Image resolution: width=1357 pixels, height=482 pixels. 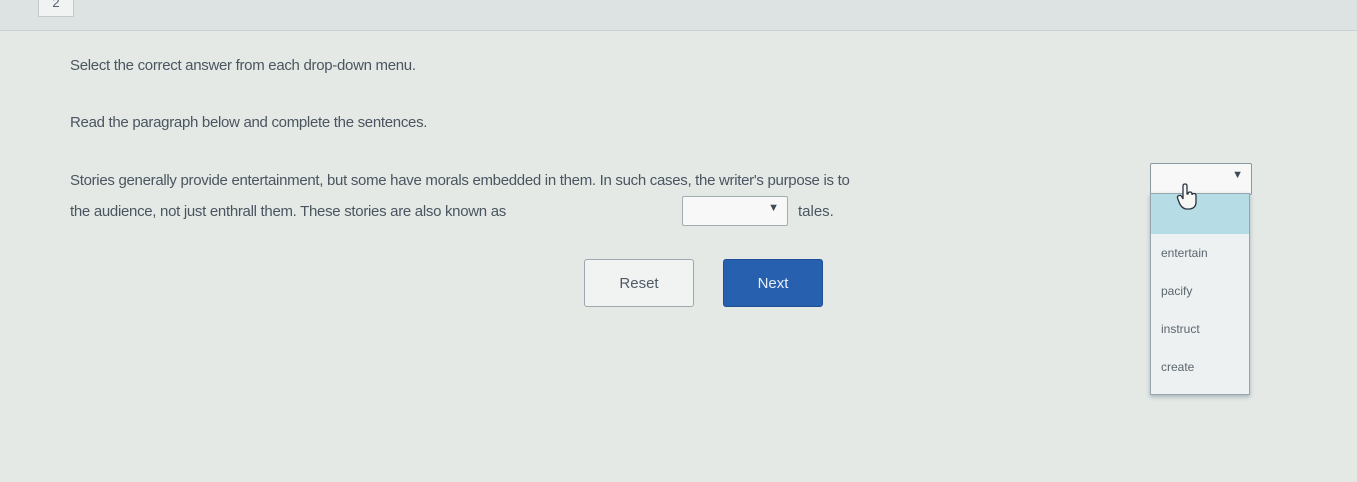 I want to click on purpose-dropdown-options: entertain pacify instruct create, so click(x=1200, y=294).